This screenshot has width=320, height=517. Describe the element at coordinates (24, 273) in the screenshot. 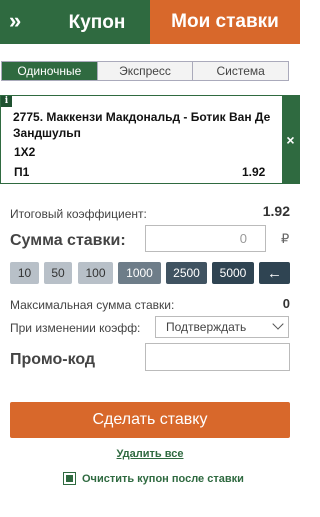

I see `quick-amount-10: 10` at that location.